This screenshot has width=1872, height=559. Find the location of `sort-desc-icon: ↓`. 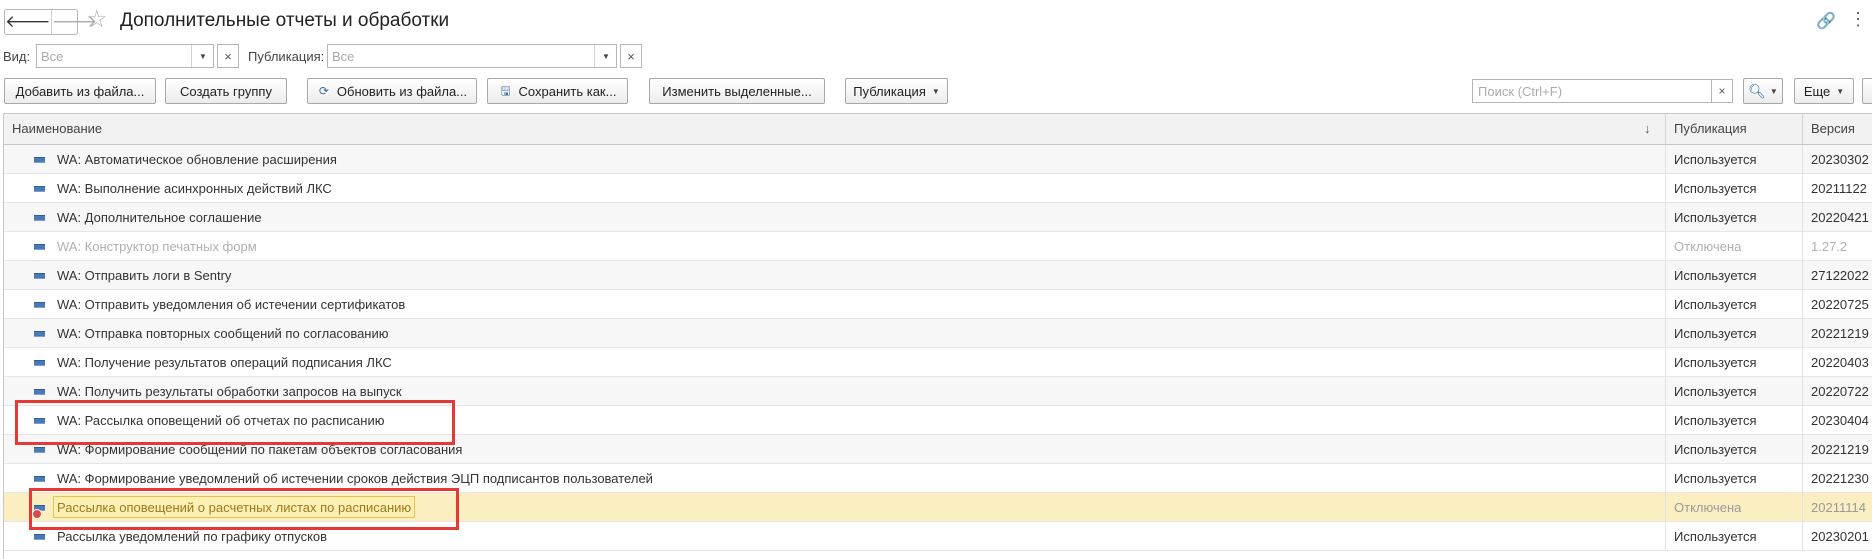

sort-desc-icon: ↓ is located at coordinates (1647, 129).